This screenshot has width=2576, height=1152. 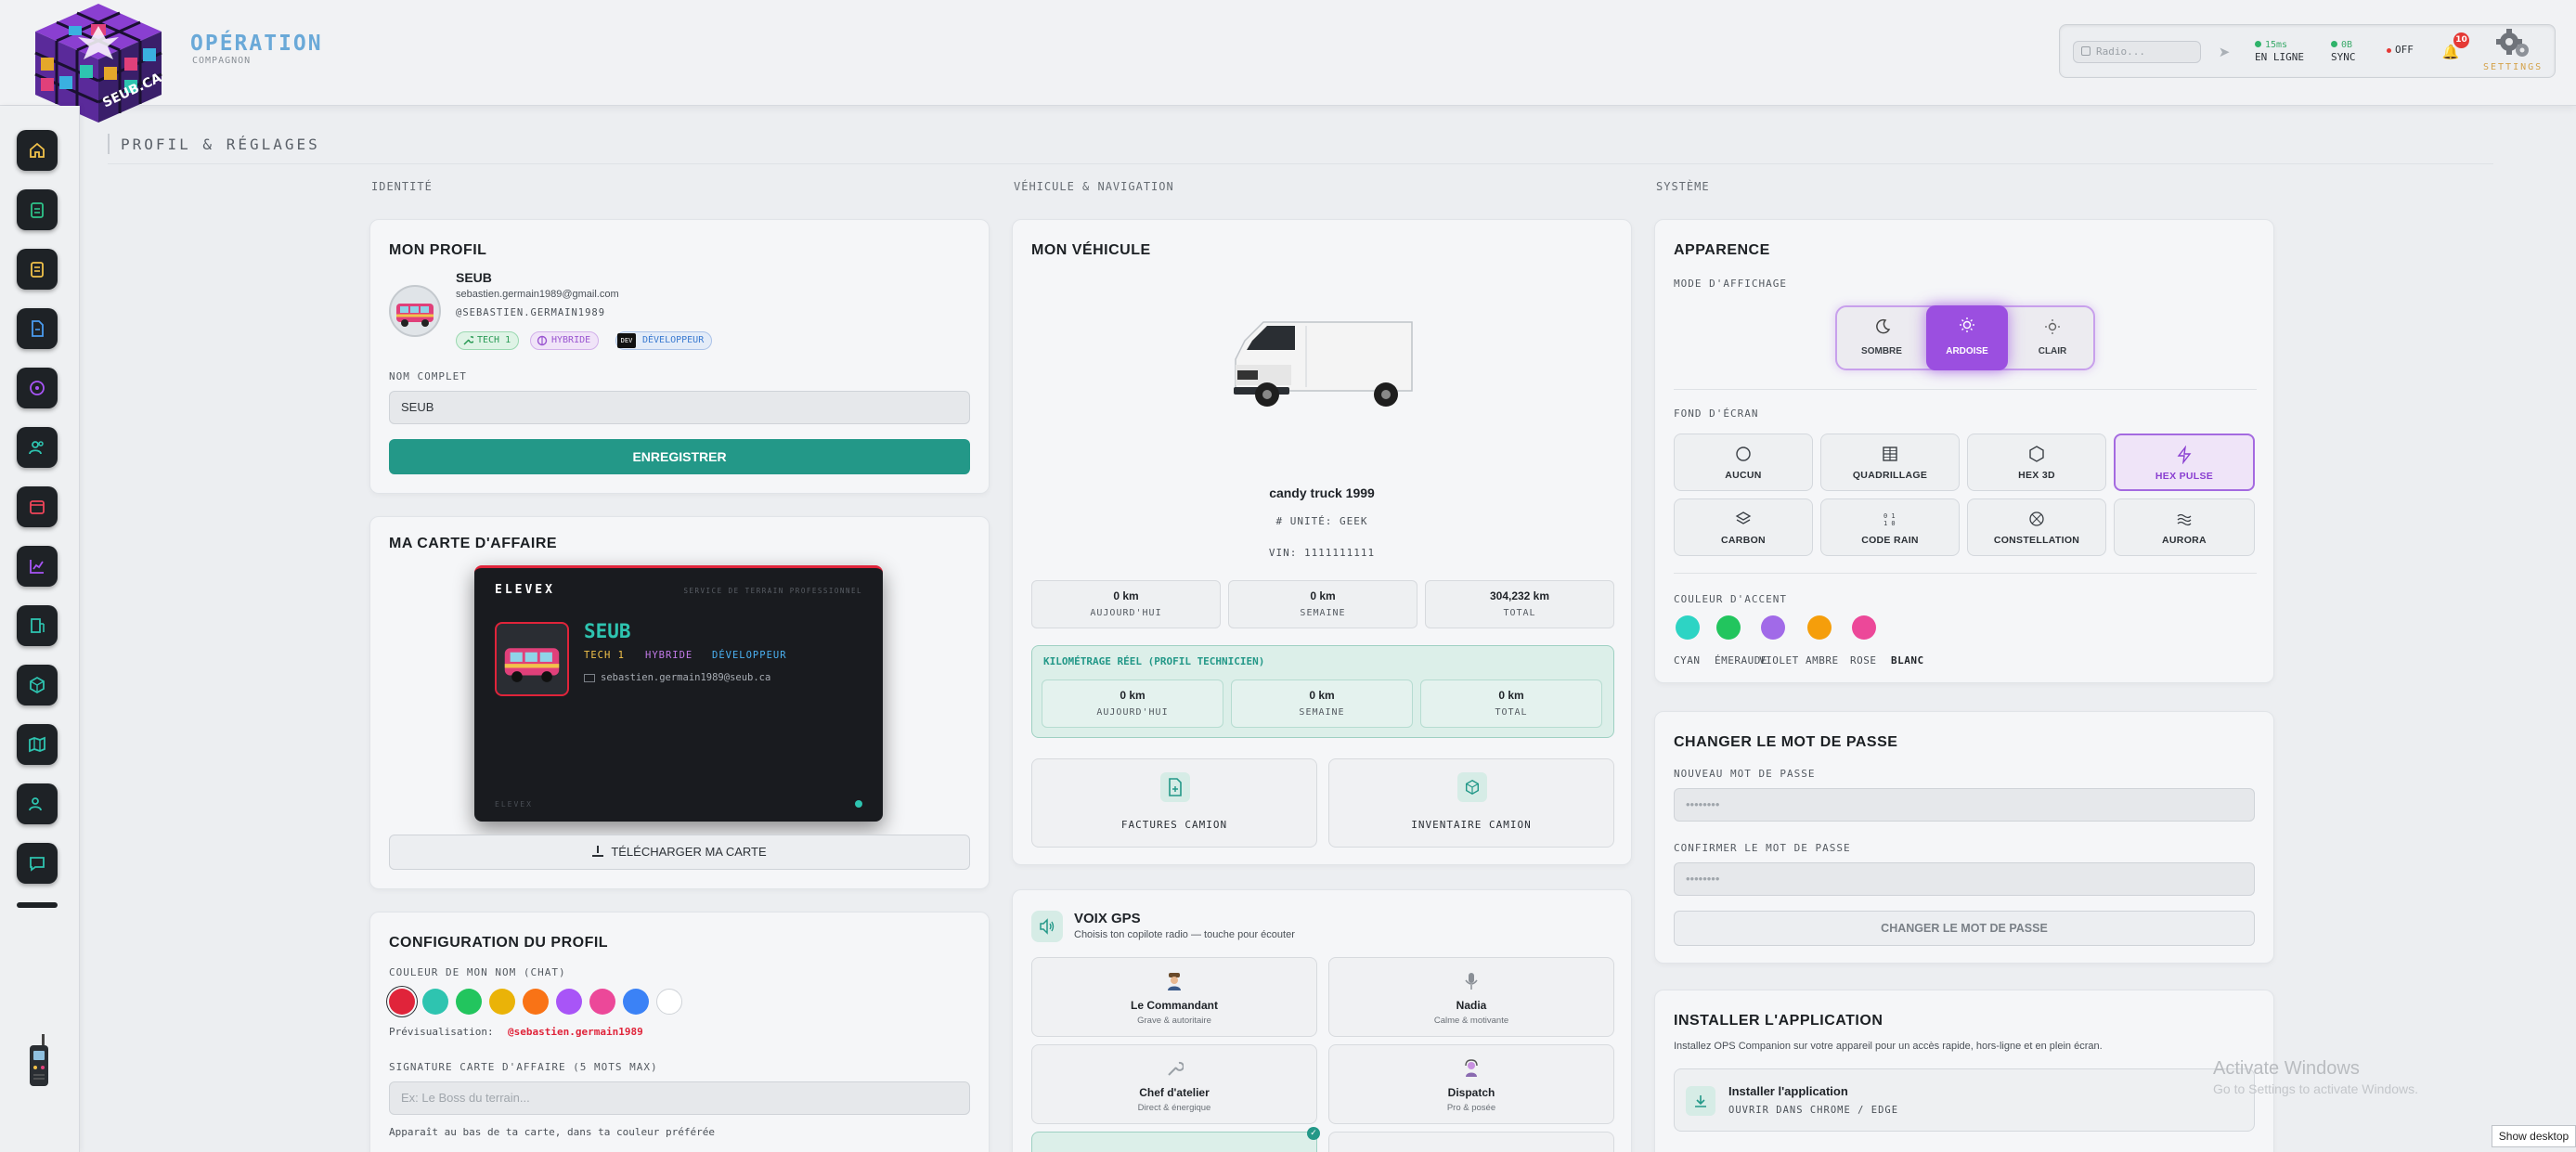 What do you see at coordinates (1786, 742) in the screenshot?
I see `card-title: CHANGER LE MOT DE PASSE` at bounding box center [1786, 742].